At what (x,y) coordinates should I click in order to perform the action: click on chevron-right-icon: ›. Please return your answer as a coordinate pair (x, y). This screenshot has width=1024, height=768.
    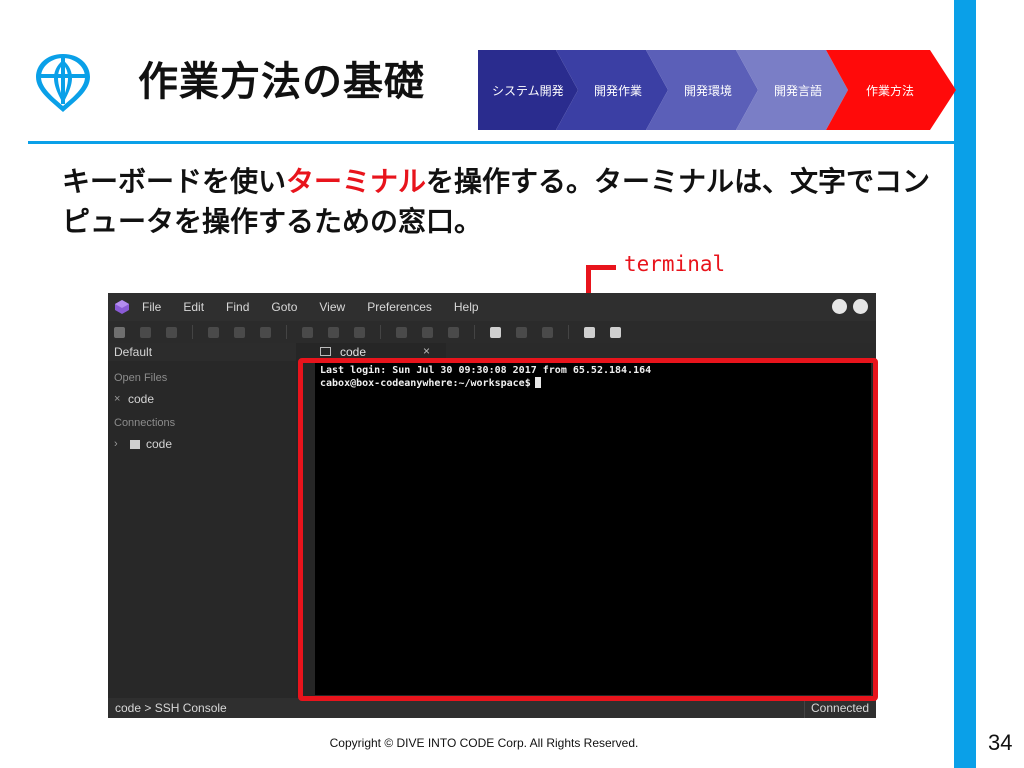
    Looking at the image, I should click on (121, 444).